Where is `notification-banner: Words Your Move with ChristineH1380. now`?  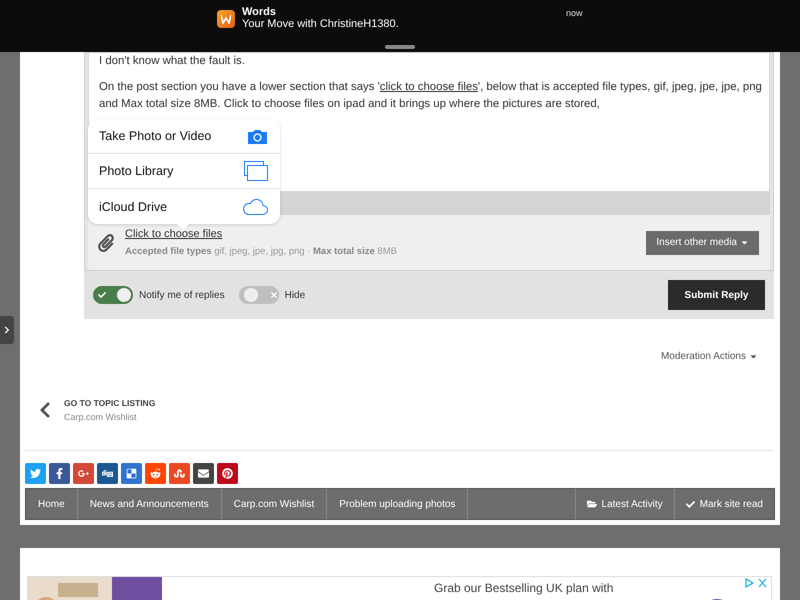 notification-banner: Words Your Move with ChristineH1380. now is located at coordinates (400, 26).